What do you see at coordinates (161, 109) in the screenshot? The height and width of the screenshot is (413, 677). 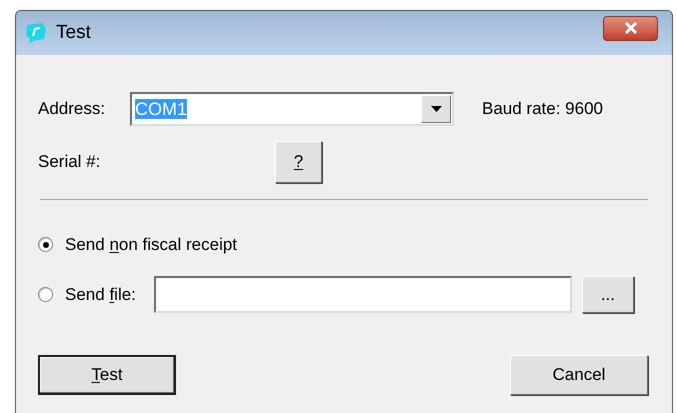 I see `combobox-value: COM1` at bounding box center [161, 109].